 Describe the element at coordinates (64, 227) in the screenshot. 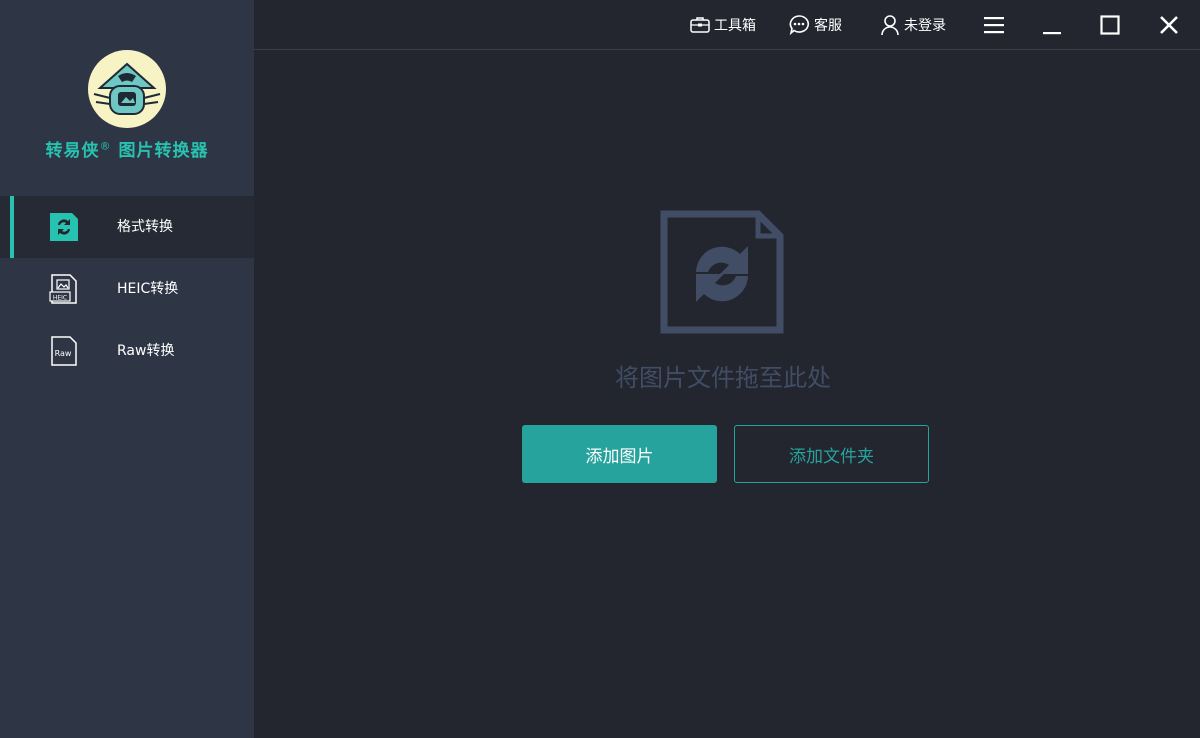

I see `format-convert-icon` at that location.